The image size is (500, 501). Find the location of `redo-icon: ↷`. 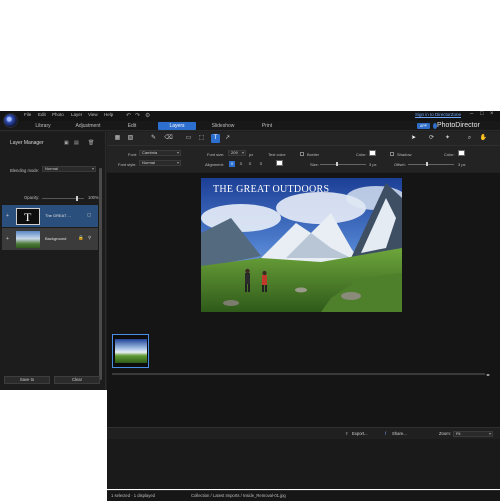

redo-icon: ↷ is located at coordinates (137, 115).